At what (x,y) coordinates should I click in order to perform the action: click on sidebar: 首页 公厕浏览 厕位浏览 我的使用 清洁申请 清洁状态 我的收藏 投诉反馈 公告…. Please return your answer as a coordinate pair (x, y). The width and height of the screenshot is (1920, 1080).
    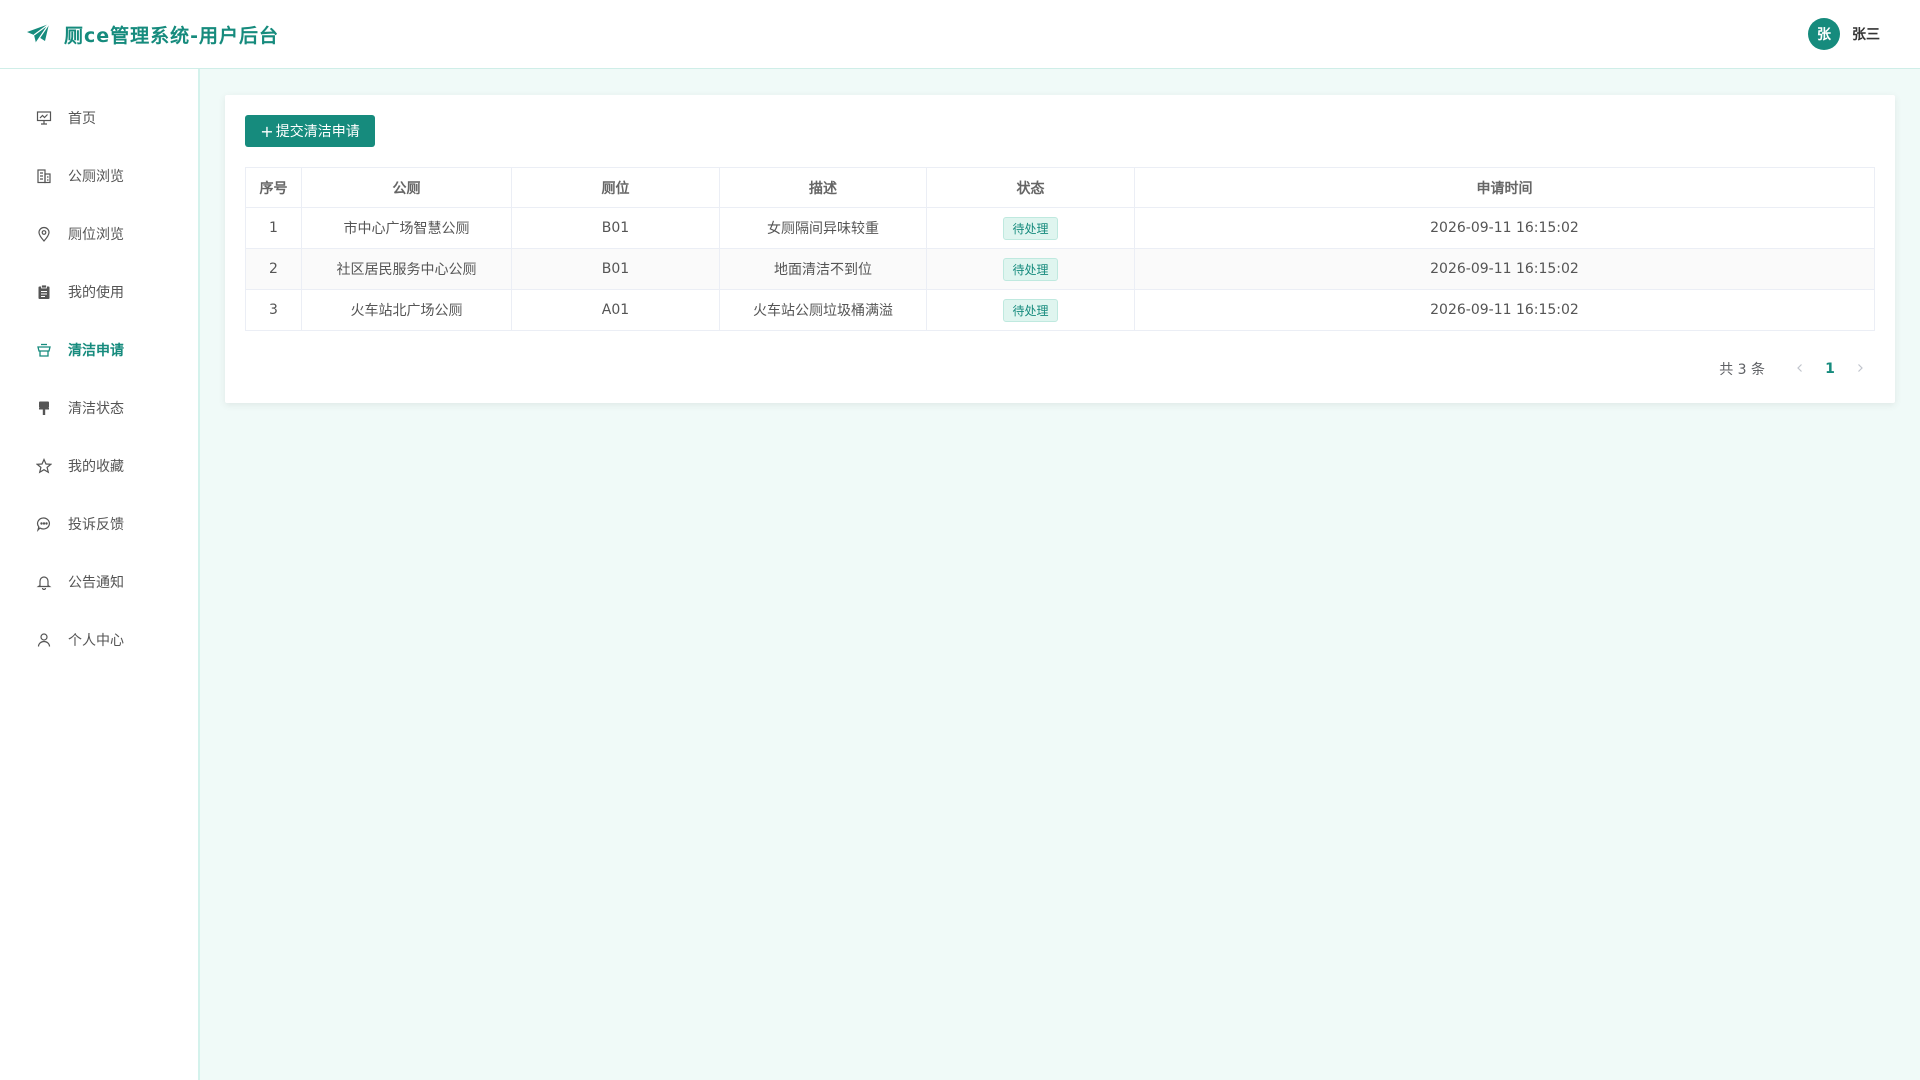
    Looking at the image, I should click on (100, 574).